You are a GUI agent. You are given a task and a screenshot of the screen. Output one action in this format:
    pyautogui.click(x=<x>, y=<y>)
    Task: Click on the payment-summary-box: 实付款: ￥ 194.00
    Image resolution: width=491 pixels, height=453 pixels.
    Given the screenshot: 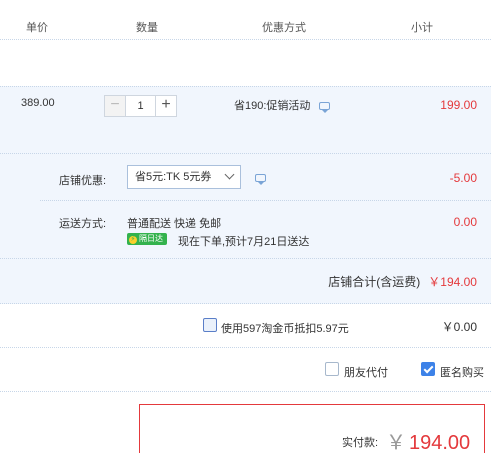 What is the action you would take?
    pyautogui.click(x=312, y=428)
    